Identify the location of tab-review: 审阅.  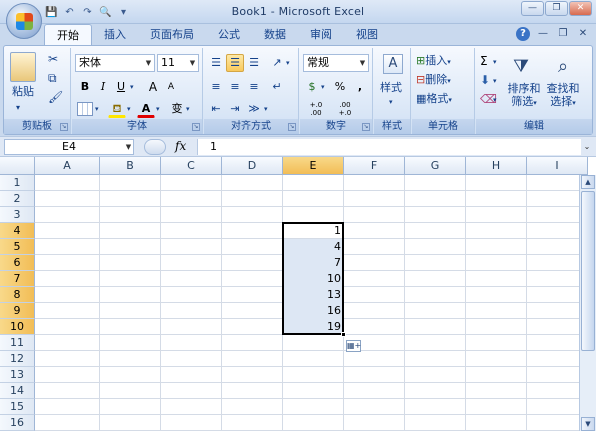
(321, 35).